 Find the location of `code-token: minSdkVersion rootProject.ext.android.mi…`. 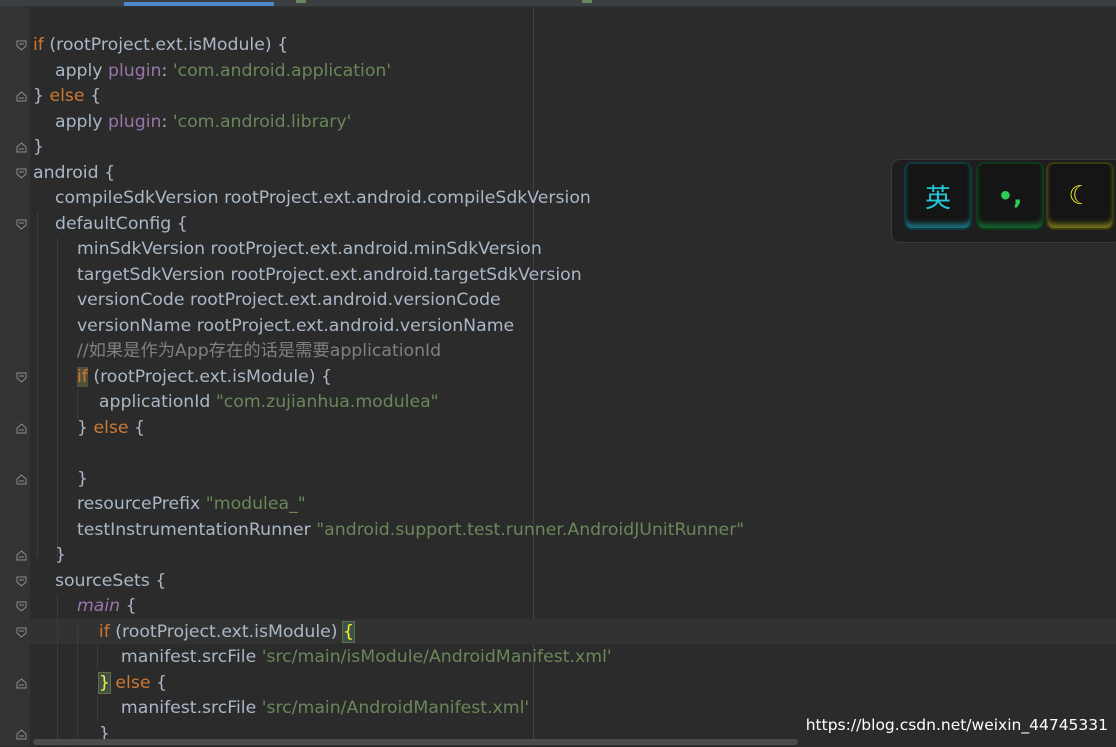

code-token: minSdkVersion rootProject.ext.android.mi… is located at coordinates (287, 249).